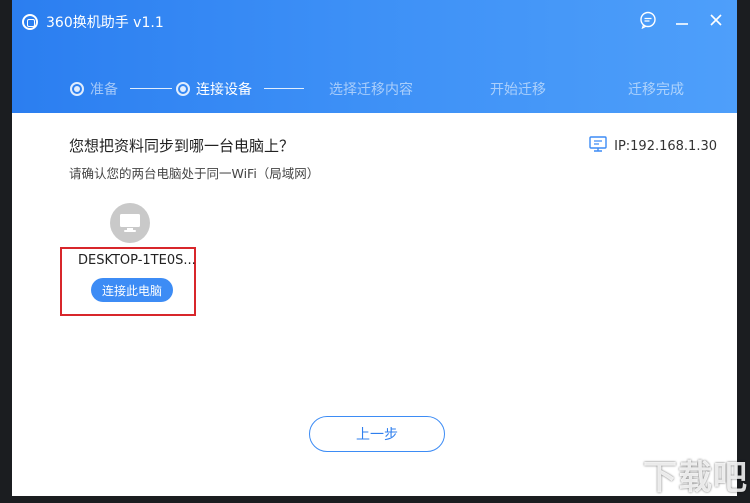 The height and width of the screenshot is (503, 750). Describe the element at coordinates (194, 173) in the screenshot. I see `page-subtitle: 请确认您的两台电脑处于同一WiFi（局域网）` at that location.